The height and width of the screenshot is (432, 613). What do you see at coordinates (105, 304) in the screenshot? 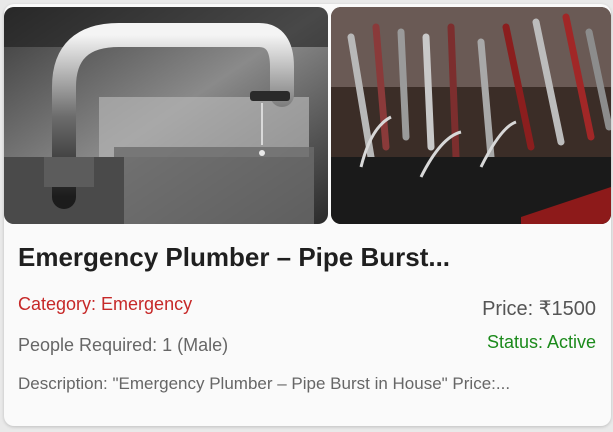
I see `category-label: Category: Emergency` at bounding box center [105, 304].